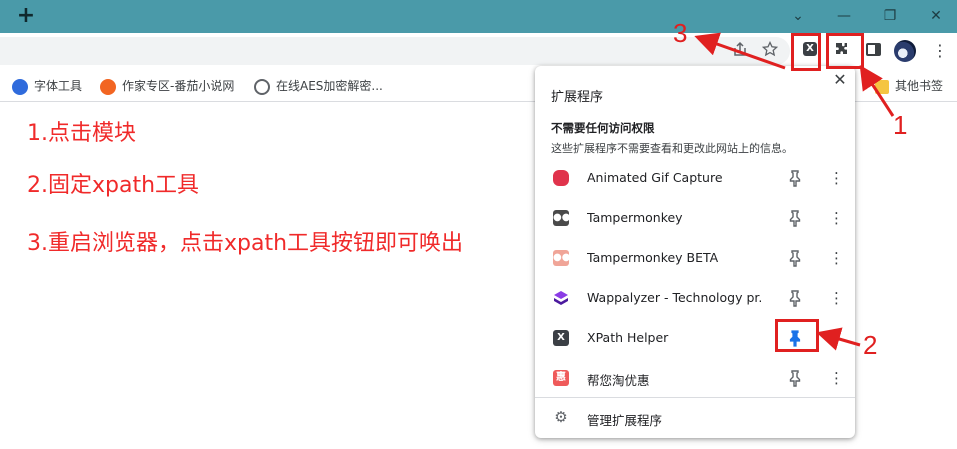 Image resolution: width=957 pixels, height=449 pixels. I want to click on annotation-arrows, so click(794, 191).